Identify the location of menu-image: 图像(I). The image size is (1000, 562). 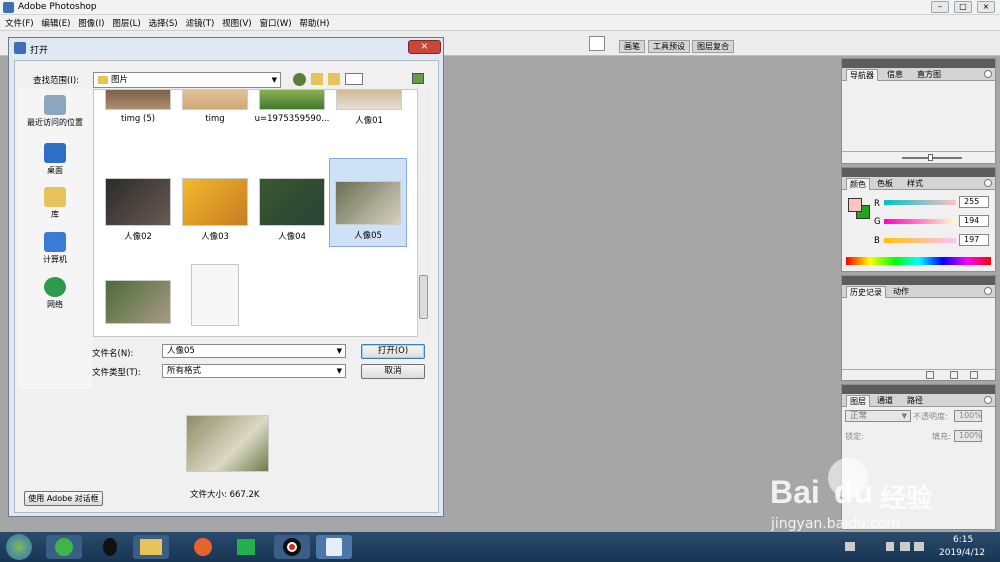
(91, 23).